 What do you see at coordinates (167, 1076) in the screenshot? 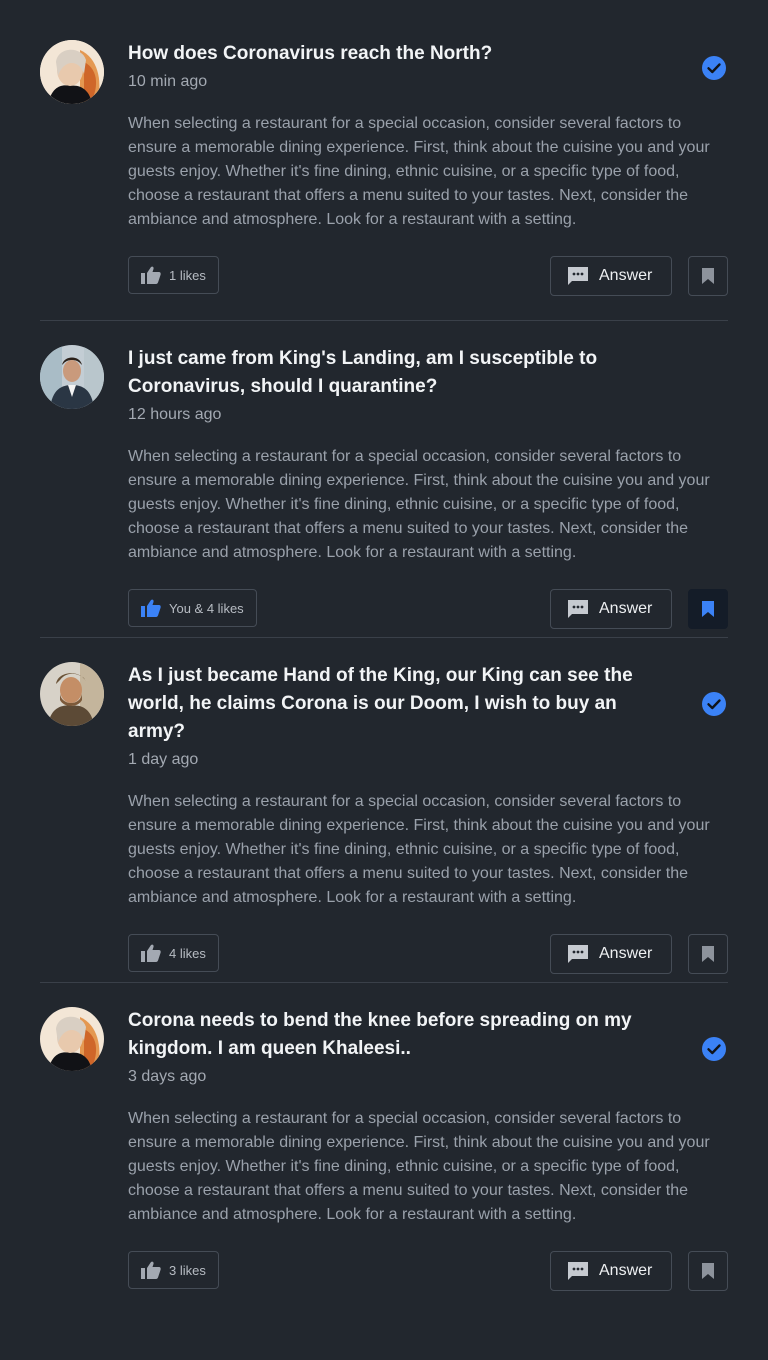
I see `question-timestamp: 3 days ago` at bounding box center [167, 1076].